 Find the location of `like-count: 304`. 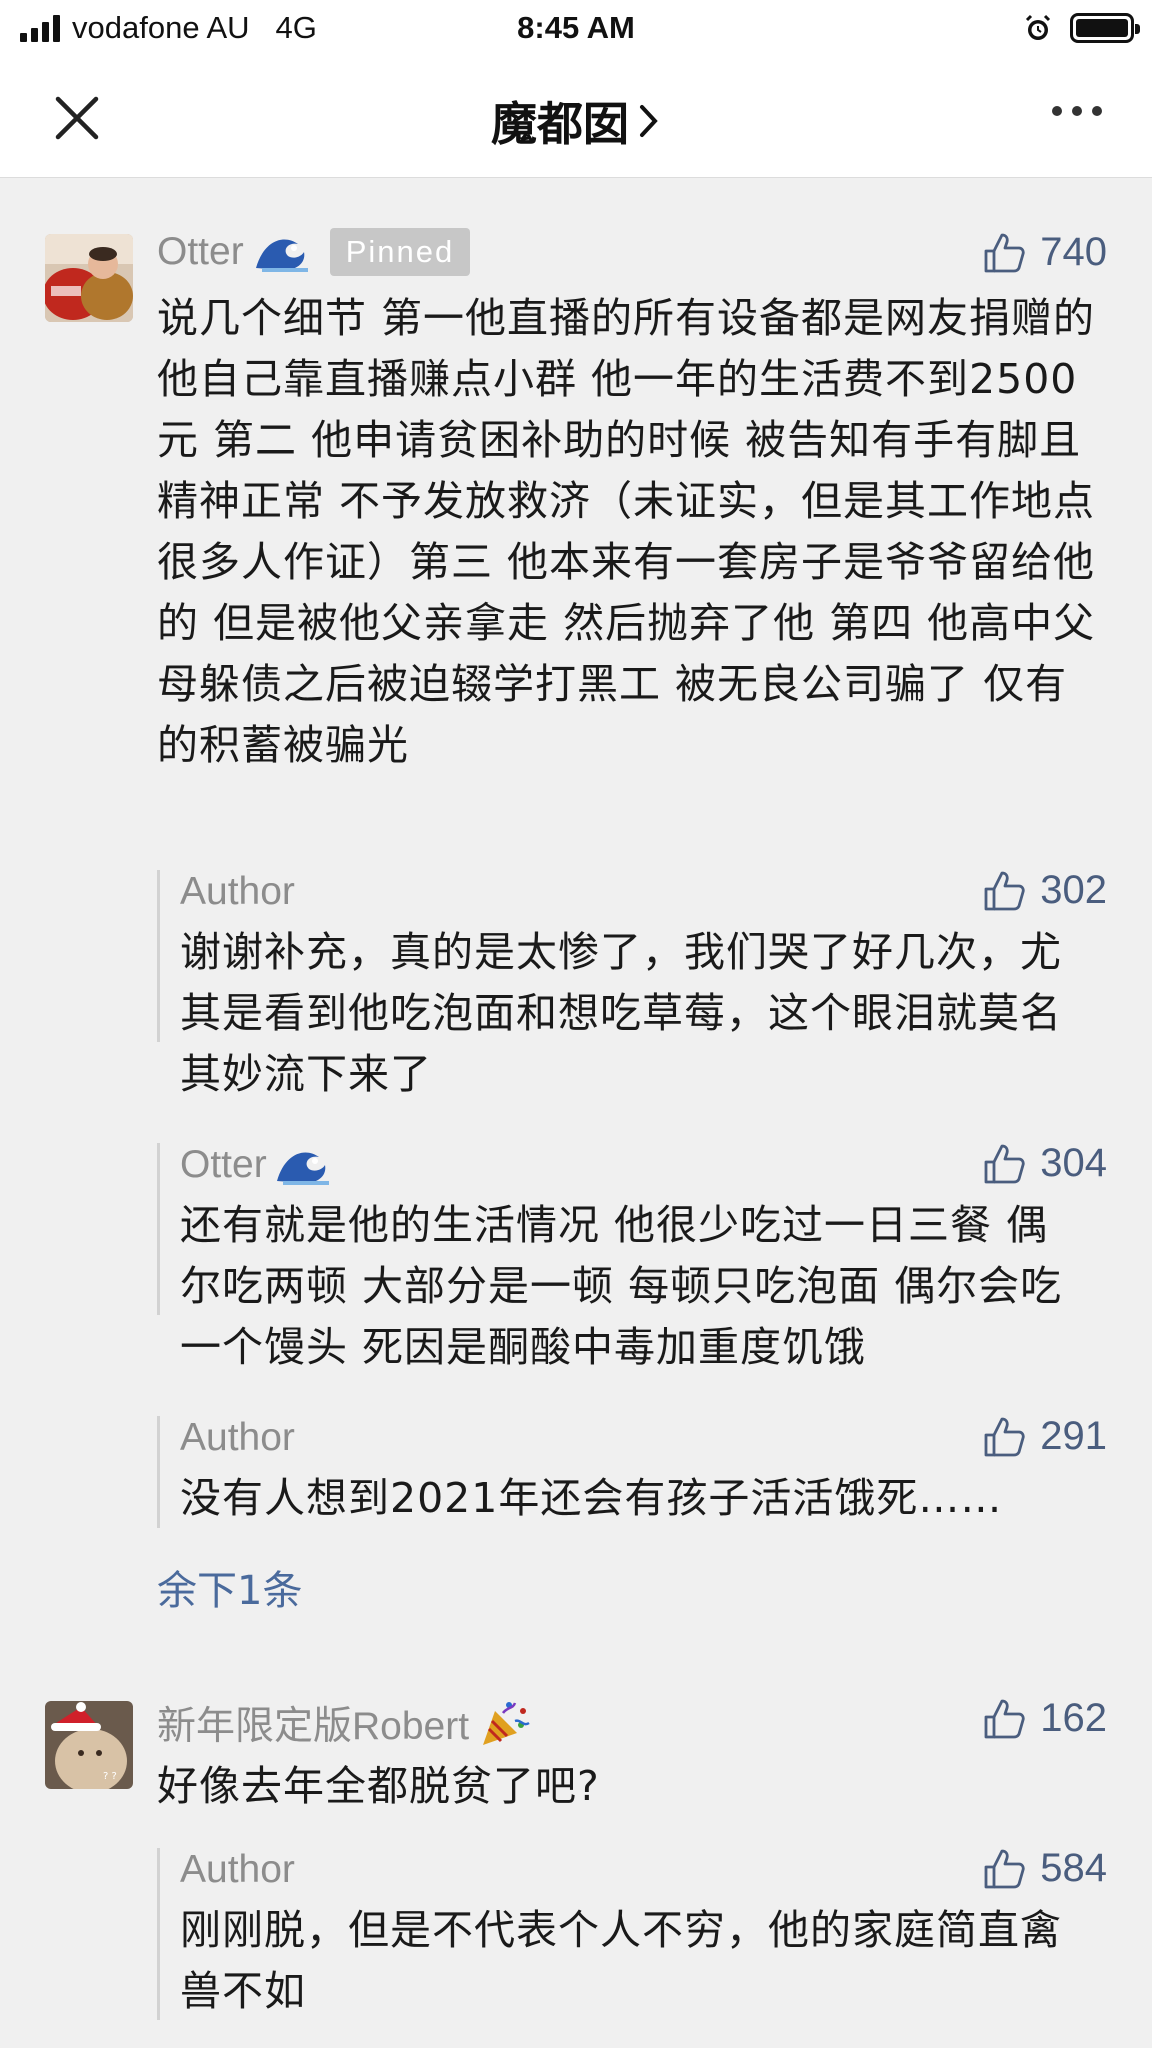

like-count: 304 is located at coordinates (1073, 1163).